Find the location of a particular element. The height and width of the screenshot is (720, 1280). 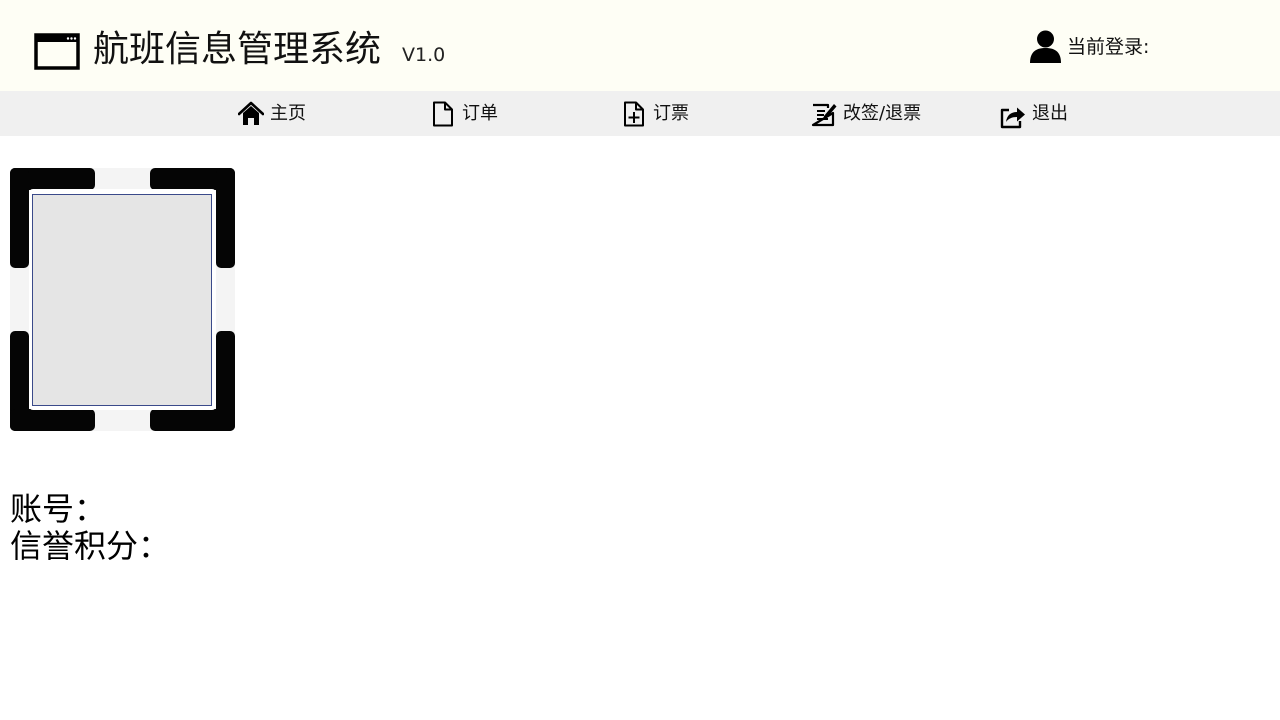

app-version: V1.0 is located at coordinates (424, 55).